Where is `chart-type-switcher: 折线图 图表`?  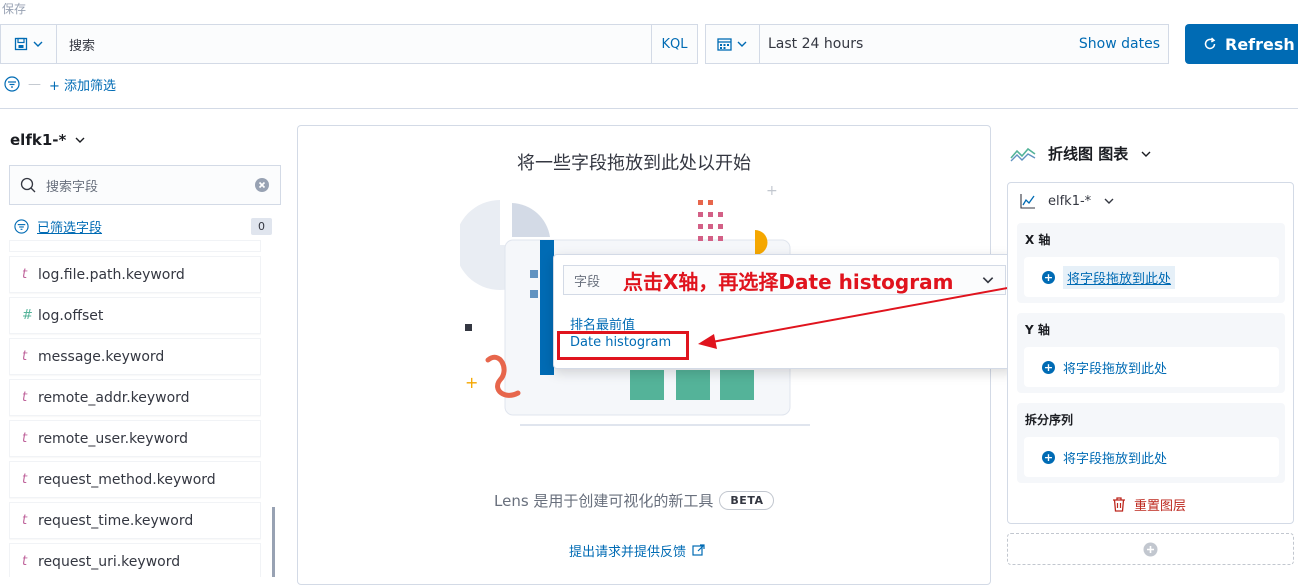
chart-type-switcher: 折线图 图表 is located at coordinates (1081, 153).